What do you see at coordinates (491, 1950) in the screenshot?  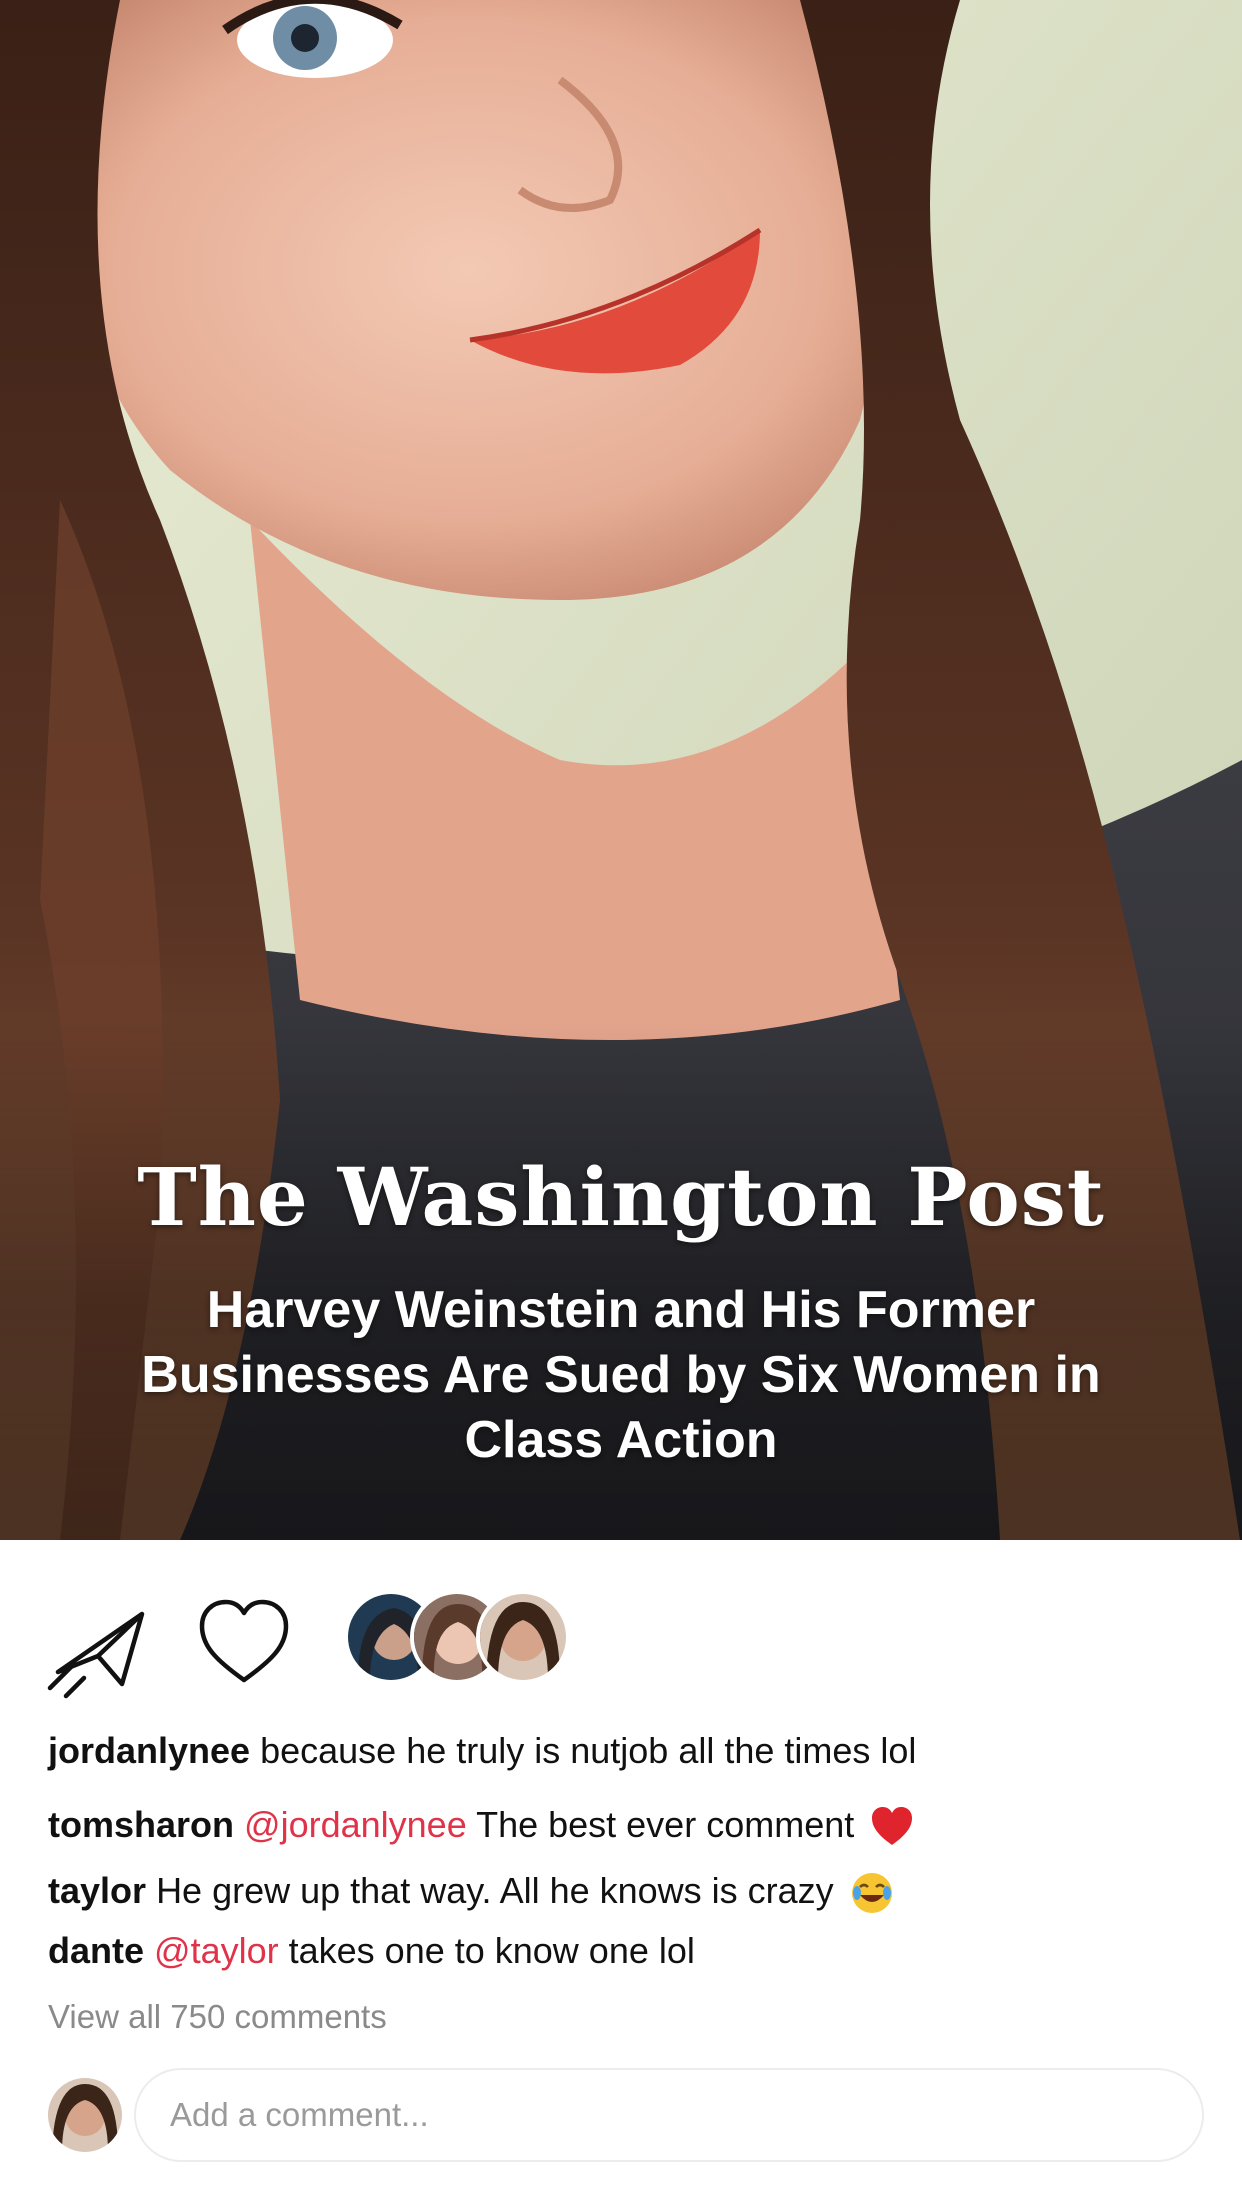 I see `comment-text: takes one to know one lol` at bounding box center [491, 1950].